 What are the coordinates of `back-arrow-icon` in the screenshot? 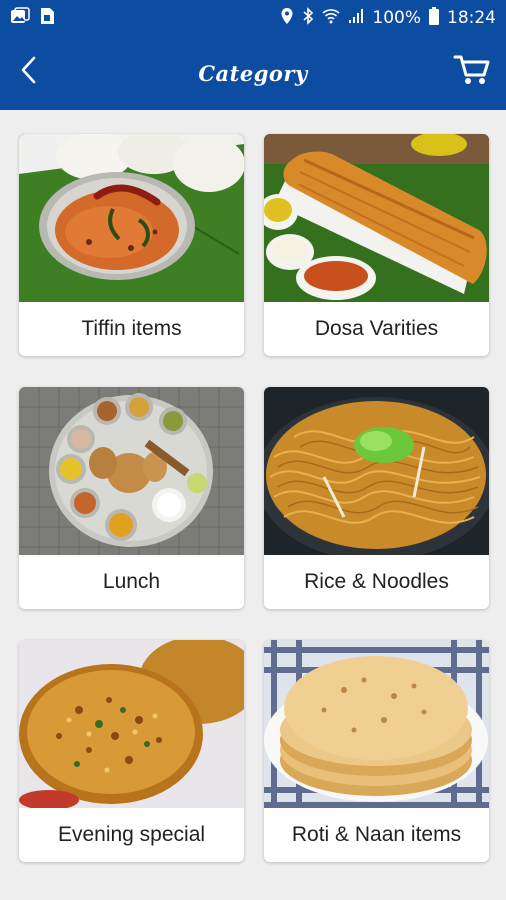 It's located at (28, 72).